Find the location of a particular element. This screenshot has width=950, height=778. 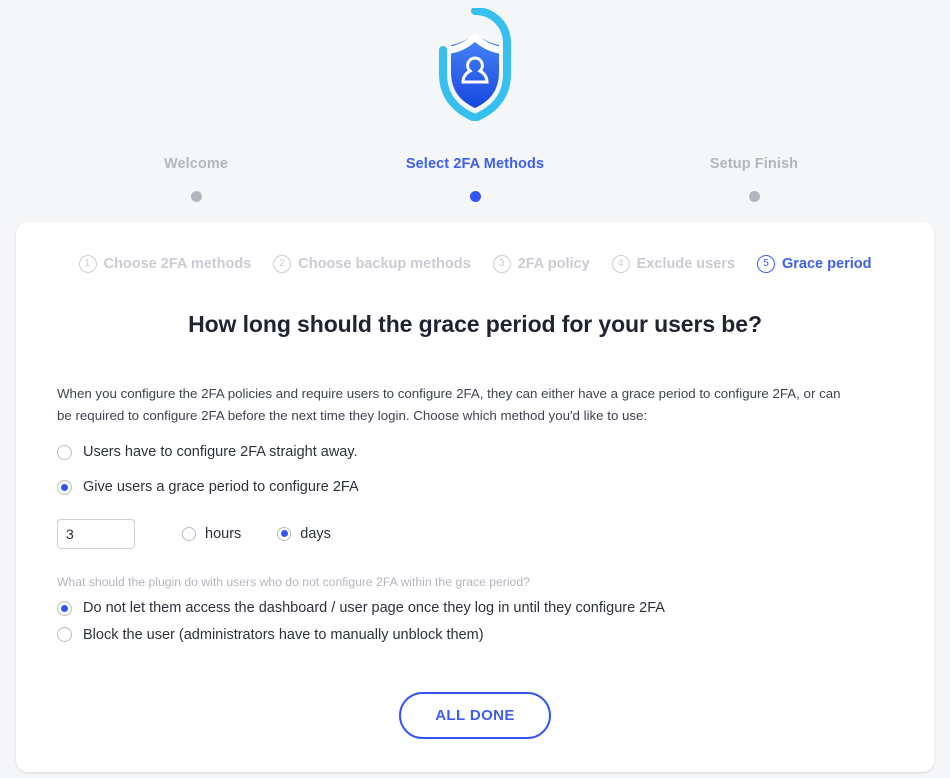

substep-label: 2FA policy is located at coordinates (553, 264).